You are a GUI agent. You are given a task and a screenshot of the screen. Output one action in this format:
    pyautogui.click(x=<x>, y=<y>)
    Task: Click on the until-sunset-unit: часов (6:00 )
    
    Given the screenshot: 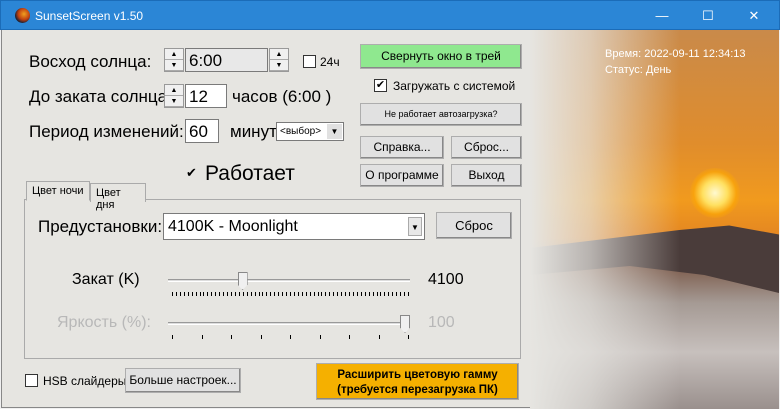 What is the action you would take?
    pyautogui.click(x=282, y=96)
    